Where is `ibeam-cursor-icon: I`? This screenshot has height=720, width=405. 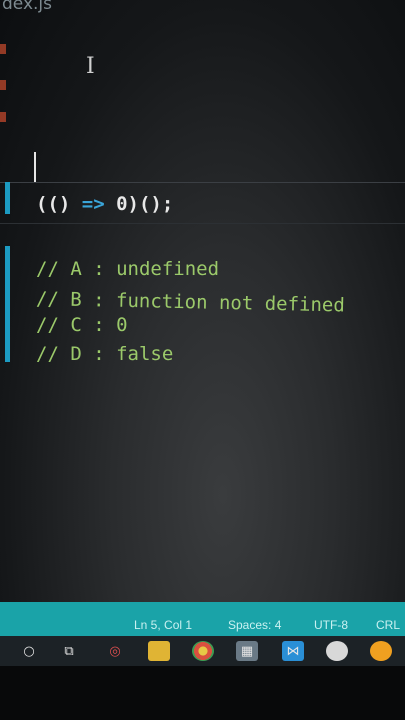
ibeam-cursor-icon: I is located at coordinates (90, 66).